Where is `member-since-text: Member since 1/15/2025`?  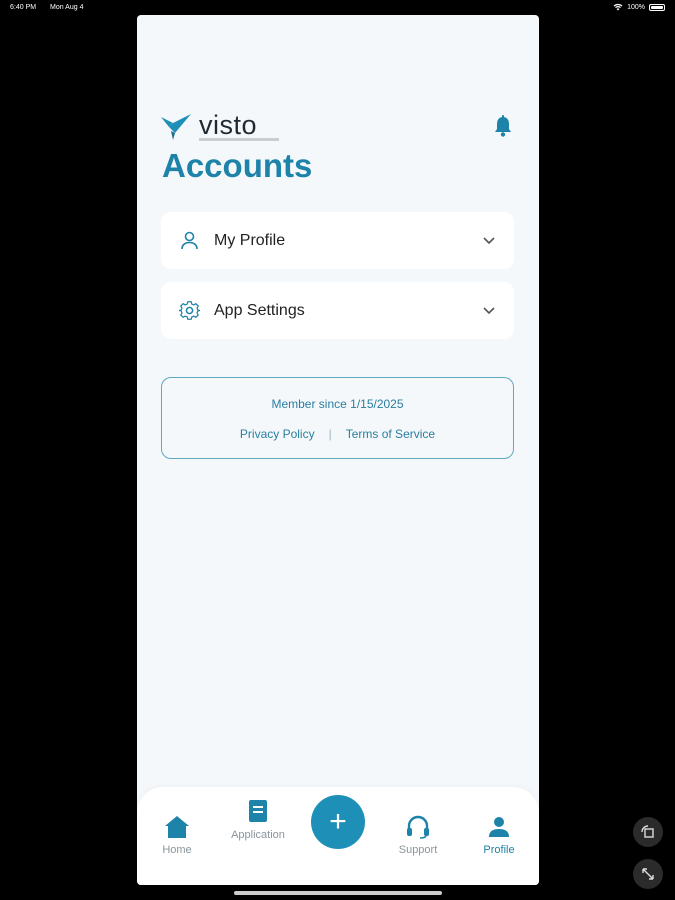 member-since-text: Member since 1/15/2025 is located at coordinates (337, 404).